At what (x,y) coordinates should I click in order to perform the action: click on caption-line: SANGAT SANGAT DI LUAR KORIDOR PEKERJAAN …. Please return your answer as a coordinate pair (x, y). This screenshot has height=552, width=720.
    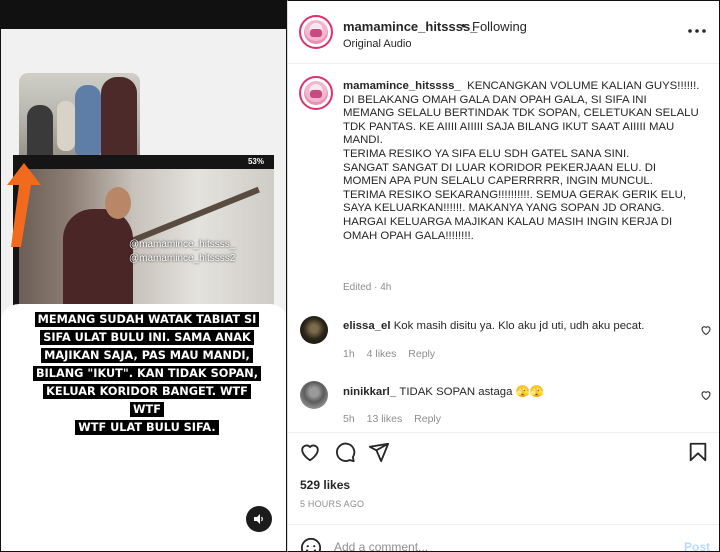
    Looking at the image, I should click on (529, 169).